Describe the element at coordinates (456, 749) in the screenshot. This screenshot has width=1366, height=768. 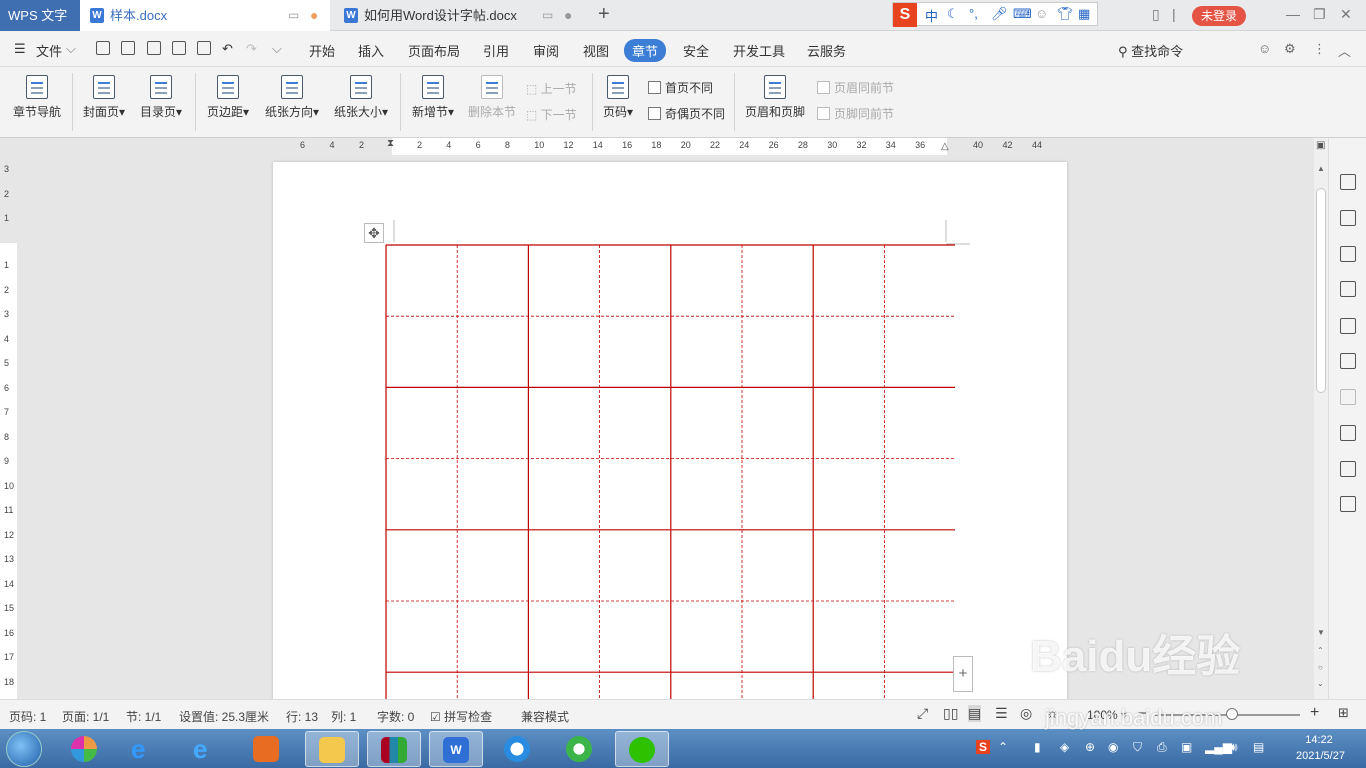
I see `taskbar-app-wps: W` at that location.